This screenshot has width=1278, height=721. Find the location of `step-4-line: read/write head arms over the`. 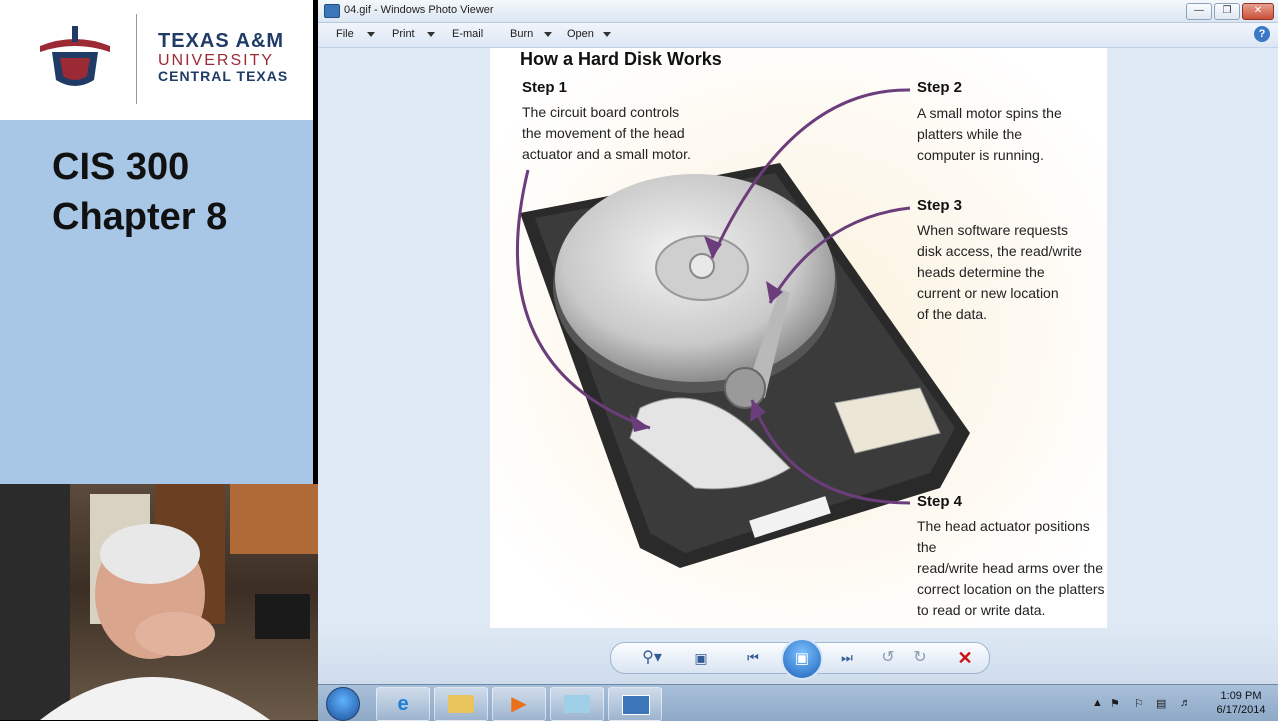

step-4-line: read/write head arms over the is located at coordinates (1010, 568).